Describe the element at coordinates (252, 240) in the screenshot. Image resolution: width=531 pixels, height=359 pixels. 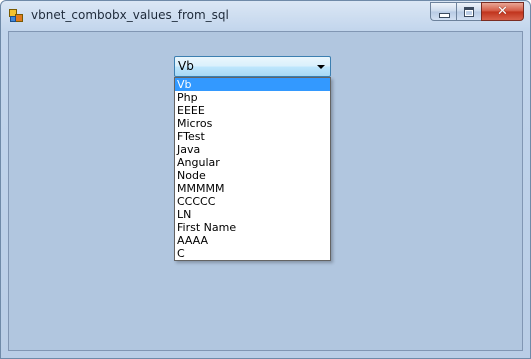
I see `dropdown-option: AAAA` at that location.